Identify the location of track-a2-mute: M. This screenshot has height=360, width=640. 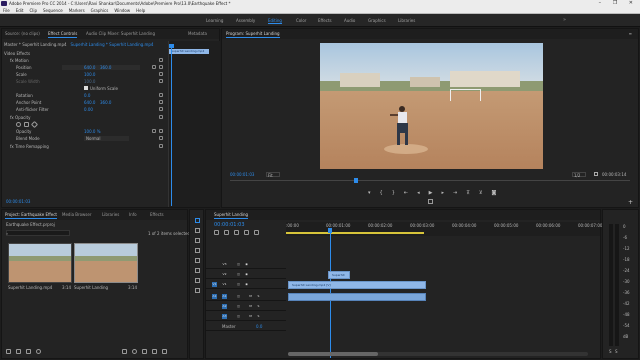
(250, 306).